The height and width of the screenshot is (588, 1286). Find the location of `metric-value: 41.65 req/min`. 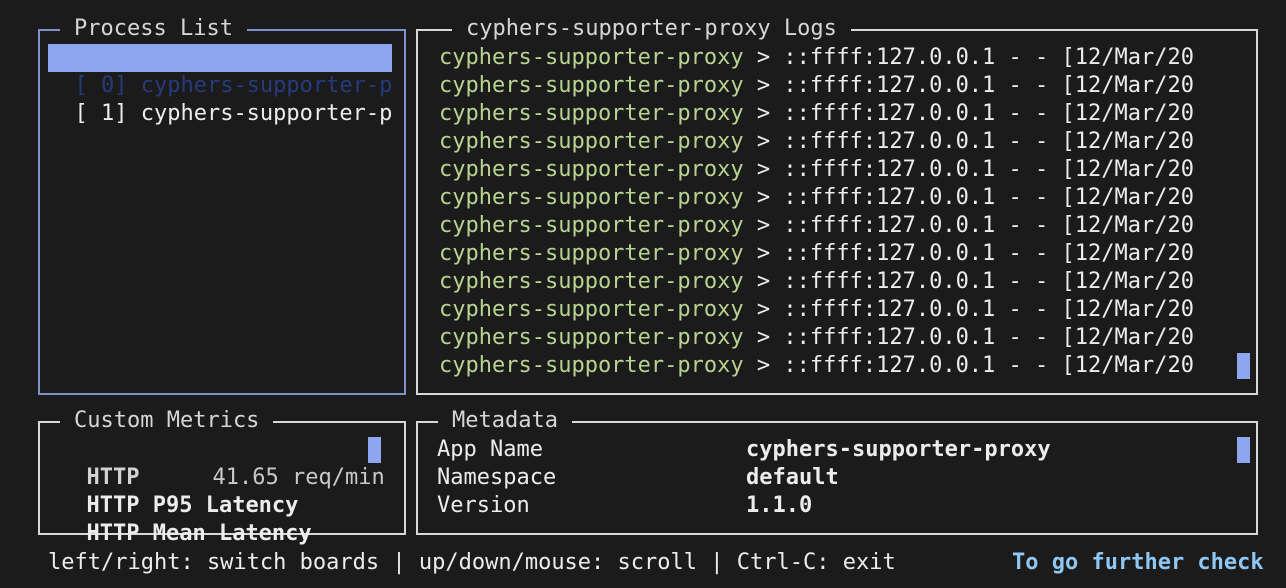

metric-value: 41.65 req/min is located at coordinates (298, 477).